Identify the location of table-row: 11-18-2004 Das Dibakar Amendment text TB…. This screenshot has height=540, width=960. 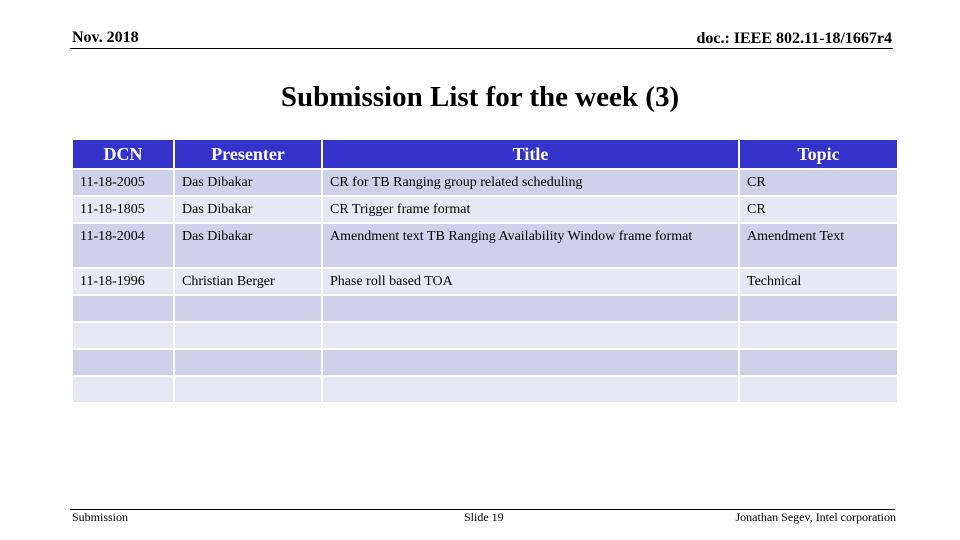
(485, 245).